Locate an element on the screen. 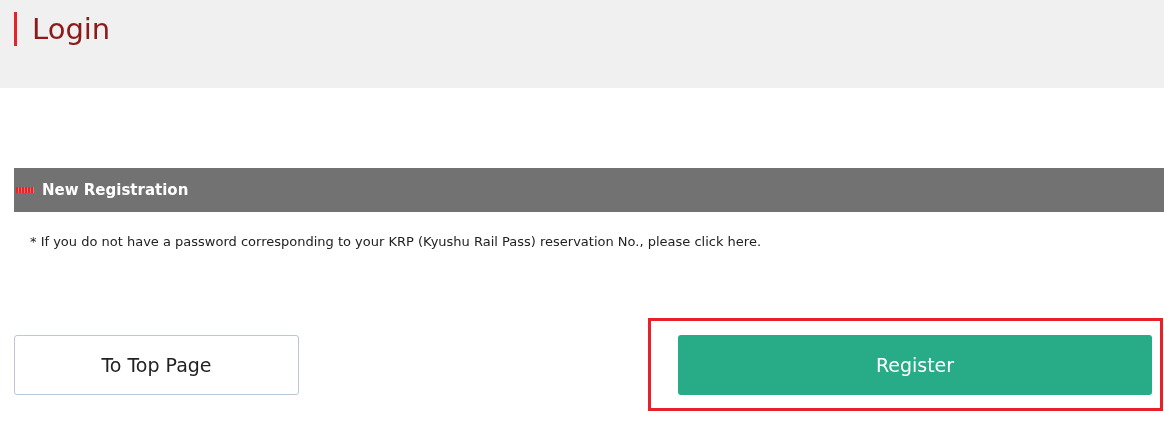 The height and width of the screenshot is (423, 1164). section-icon is located at coordinates (25, 190).